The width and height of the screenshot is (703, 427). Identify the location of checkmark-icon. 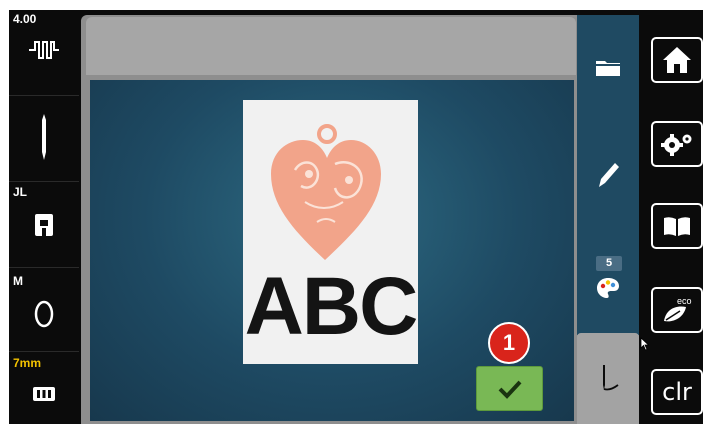
(509, 389).